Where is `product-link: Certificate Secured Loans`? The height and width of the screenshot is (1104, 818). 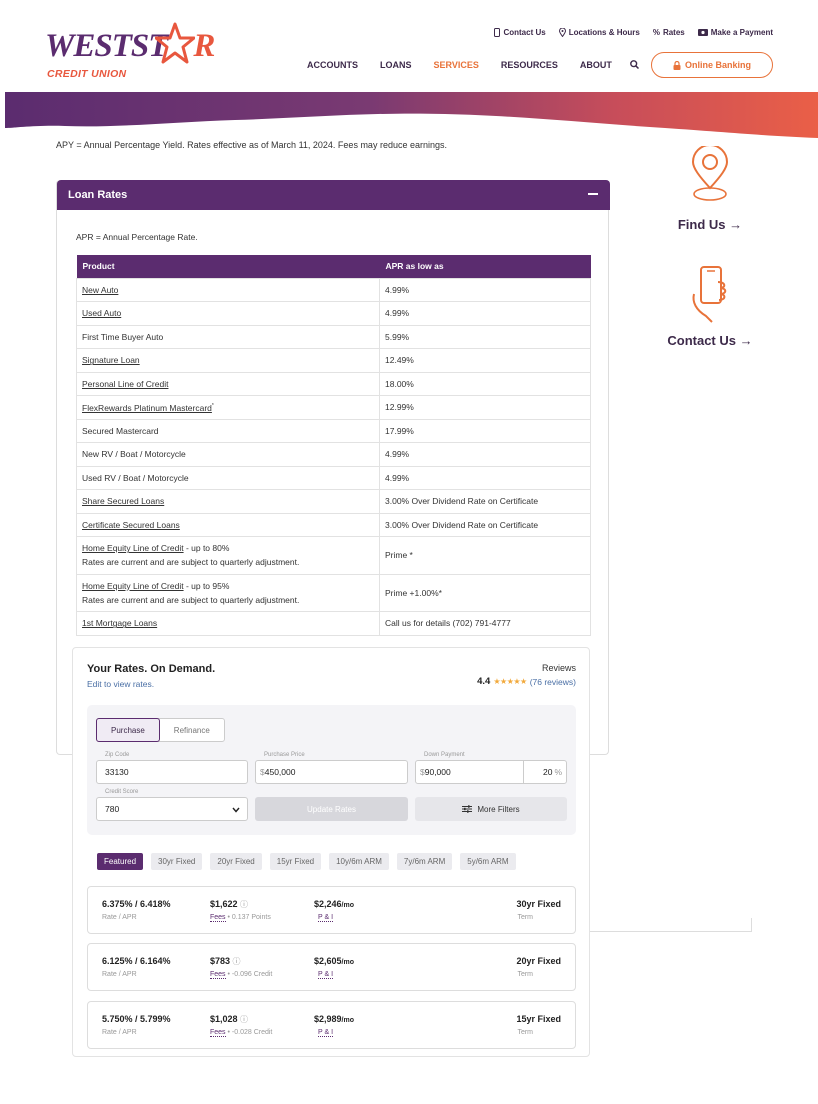
product-link: Certificate Secured Loans is located at coordinates (131, 525).